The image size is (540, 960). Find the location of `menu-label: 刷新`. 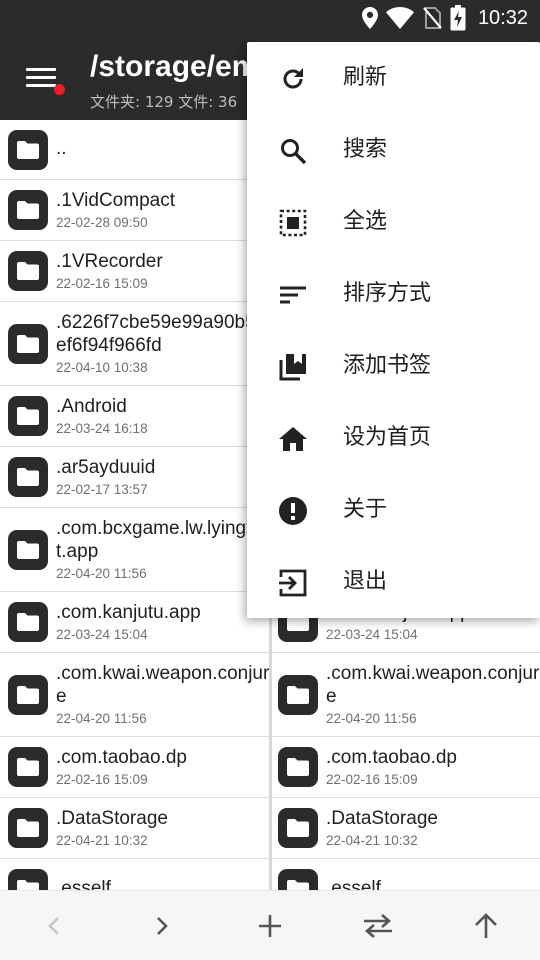

menu-label: 刷新 is located at coordinates (365, 77).